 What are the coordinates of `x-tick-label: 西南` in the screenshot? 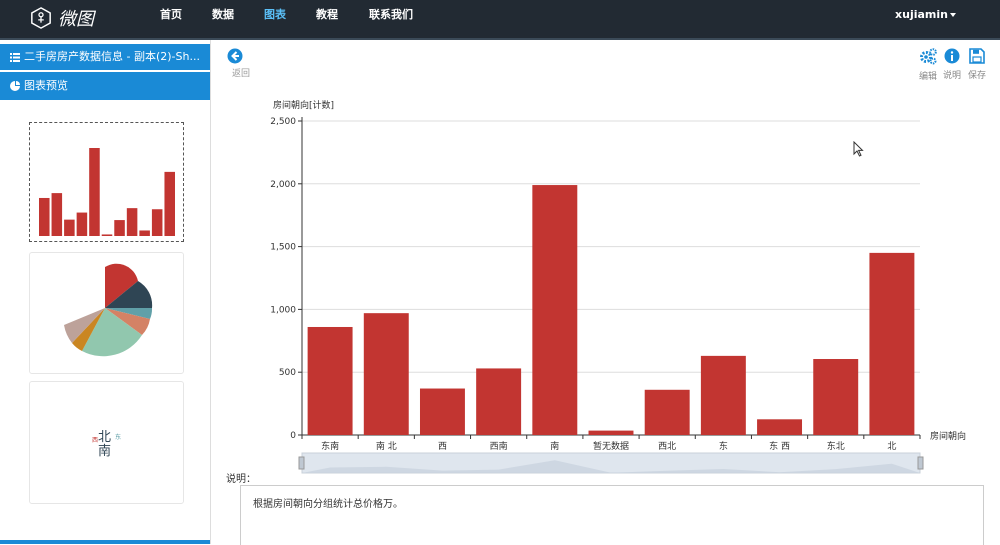 It's located at (499, 446).